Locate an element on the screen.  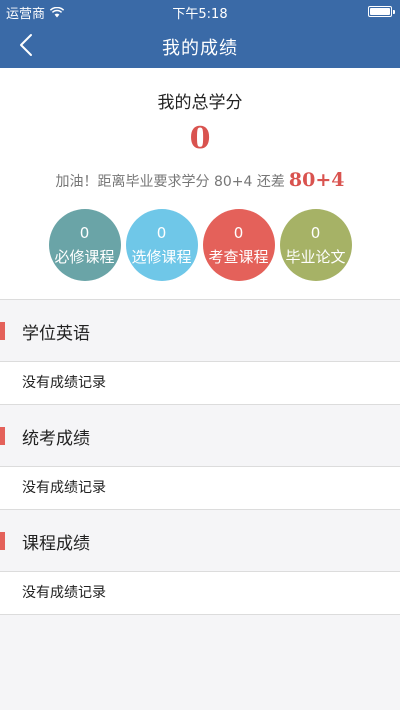
app-header: 运营商 下午5:18 我的成绩 is located at coordinates (200, 34).